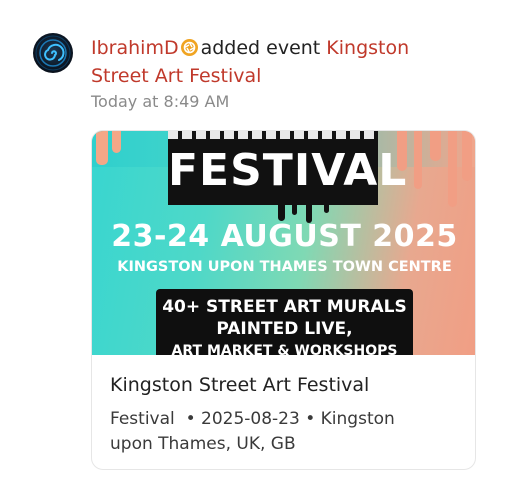 The image size is (512, 500). I want to click on post-timestamp: Today at 8:49 AM, so click(160, 101).